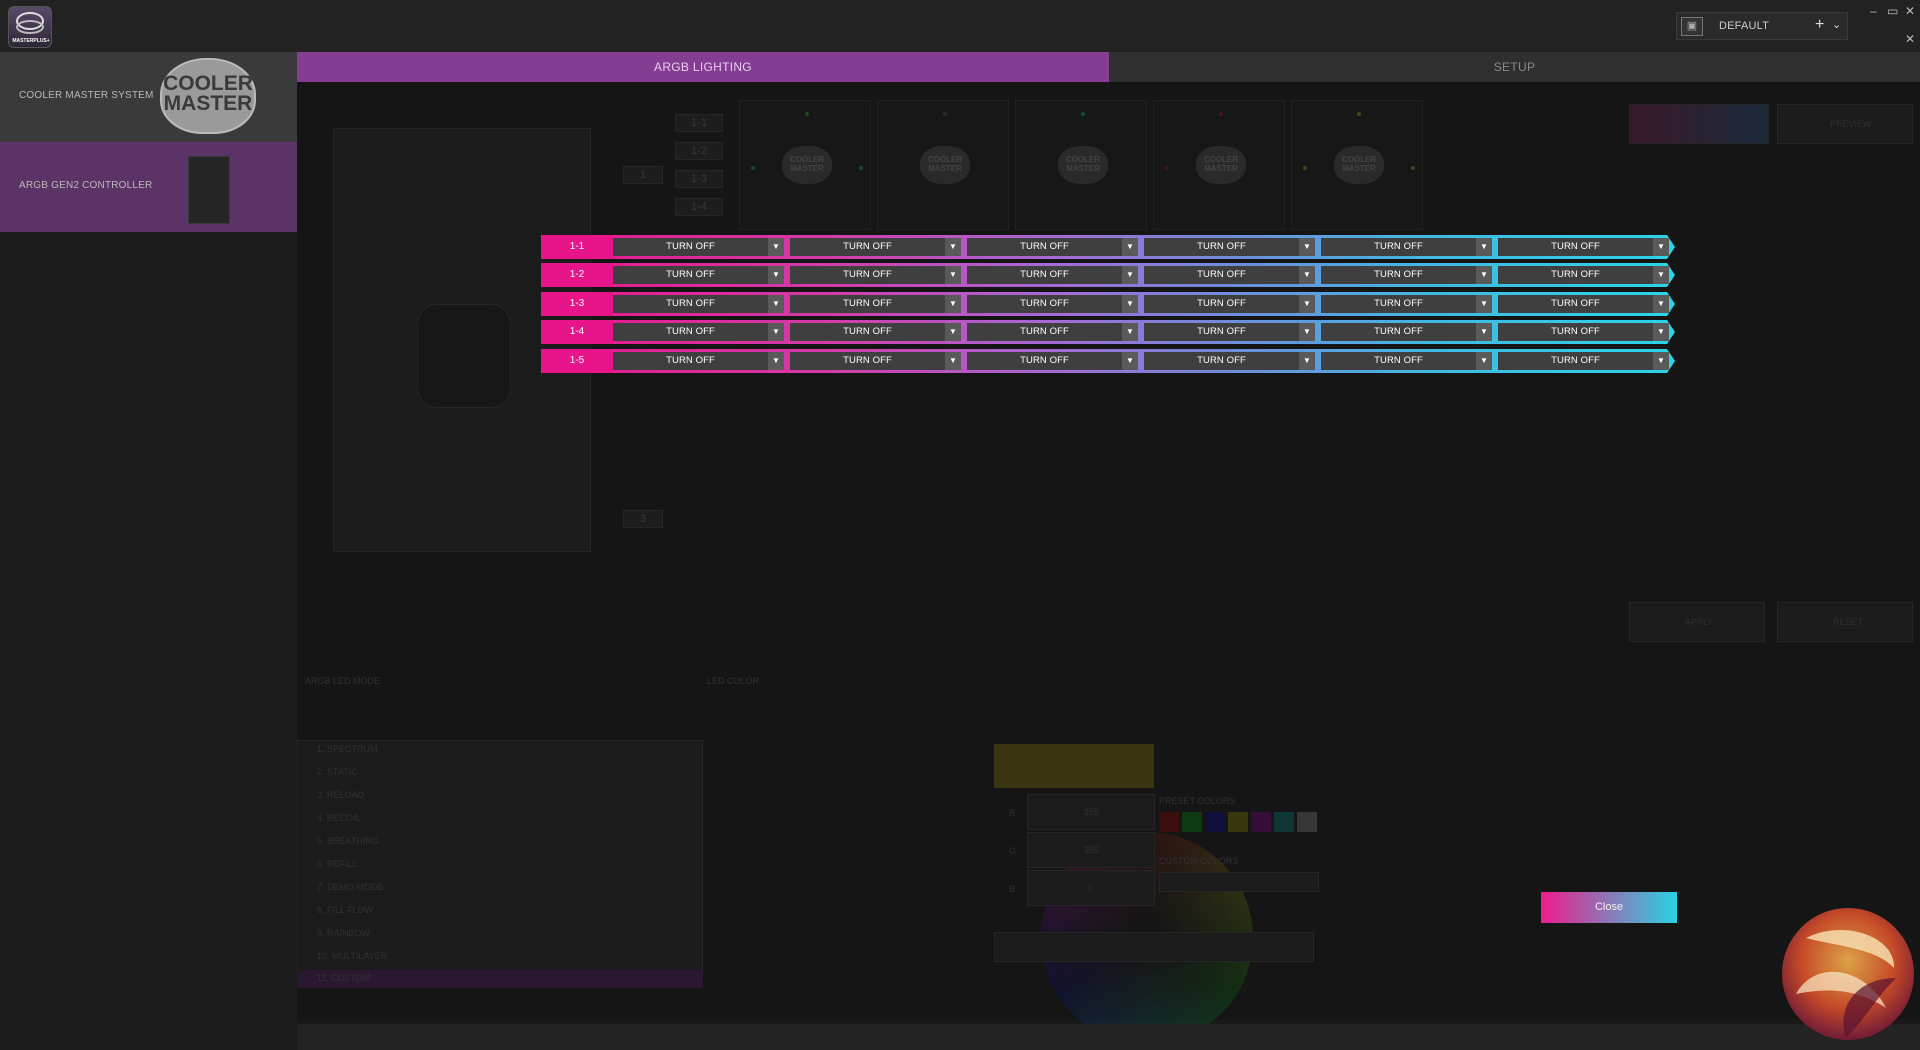 This screenshot has height=1050, width=1920. What do you see at coordinates (1819, 25) in the screenshot?
I see `add-profile-button: +` at bounding box center [1819, 25].